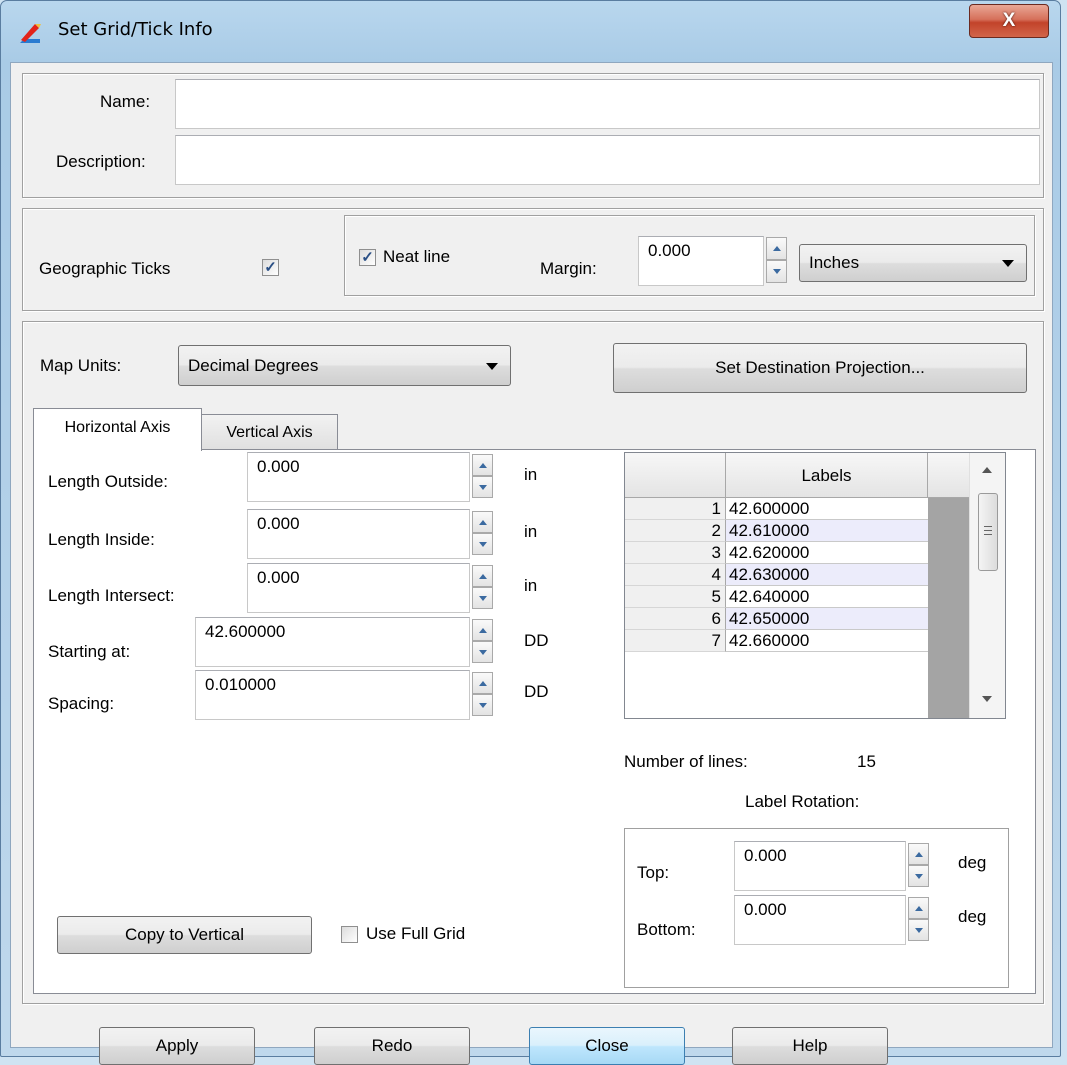 This screenshot has height=1065, width=1067. Describe the element at coordinates (482, 641) in the screenshot. I see `starting-at-spinner` at that location.